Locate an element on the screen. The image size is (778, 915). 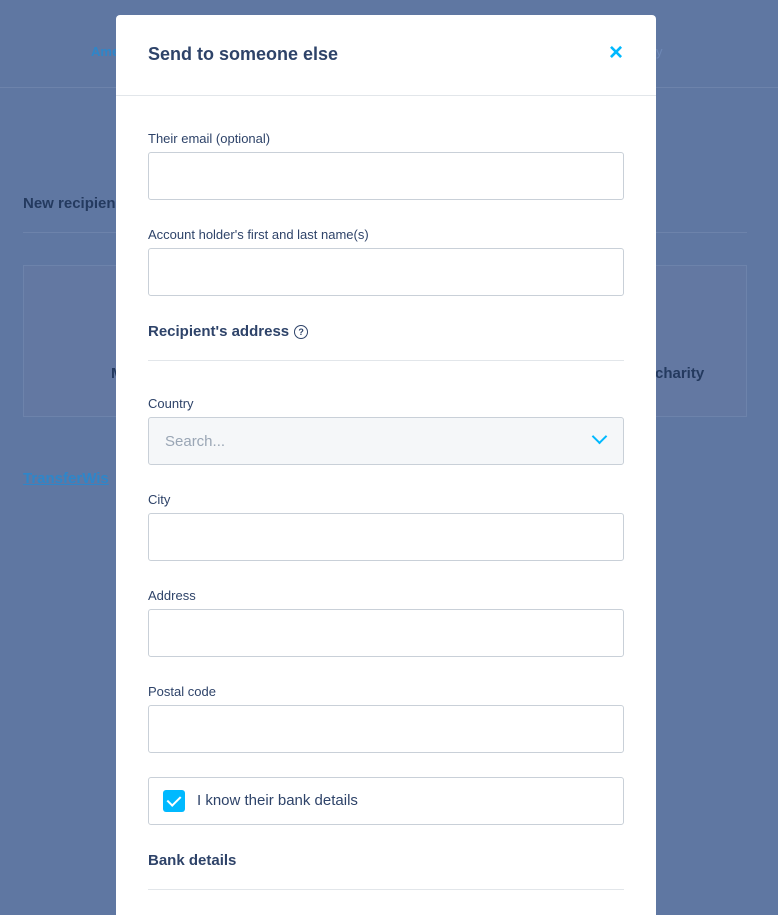
chevron-down-icon is located at coordinates (599, 436).